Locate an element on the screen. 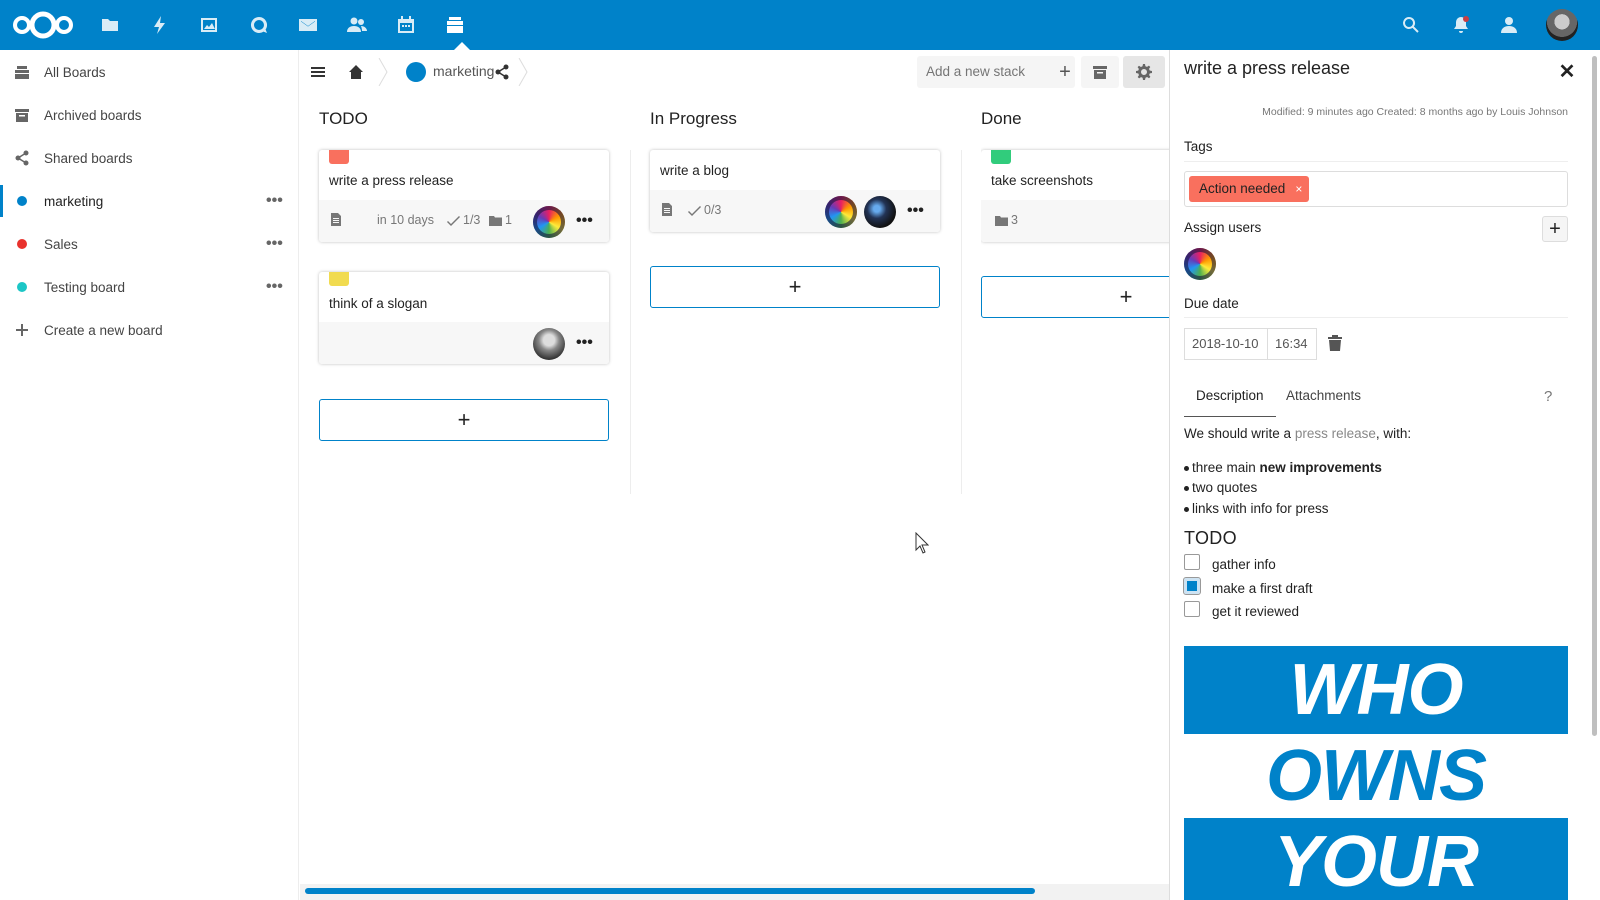  list-item: two quotes is located at coordinates (1220, 487).